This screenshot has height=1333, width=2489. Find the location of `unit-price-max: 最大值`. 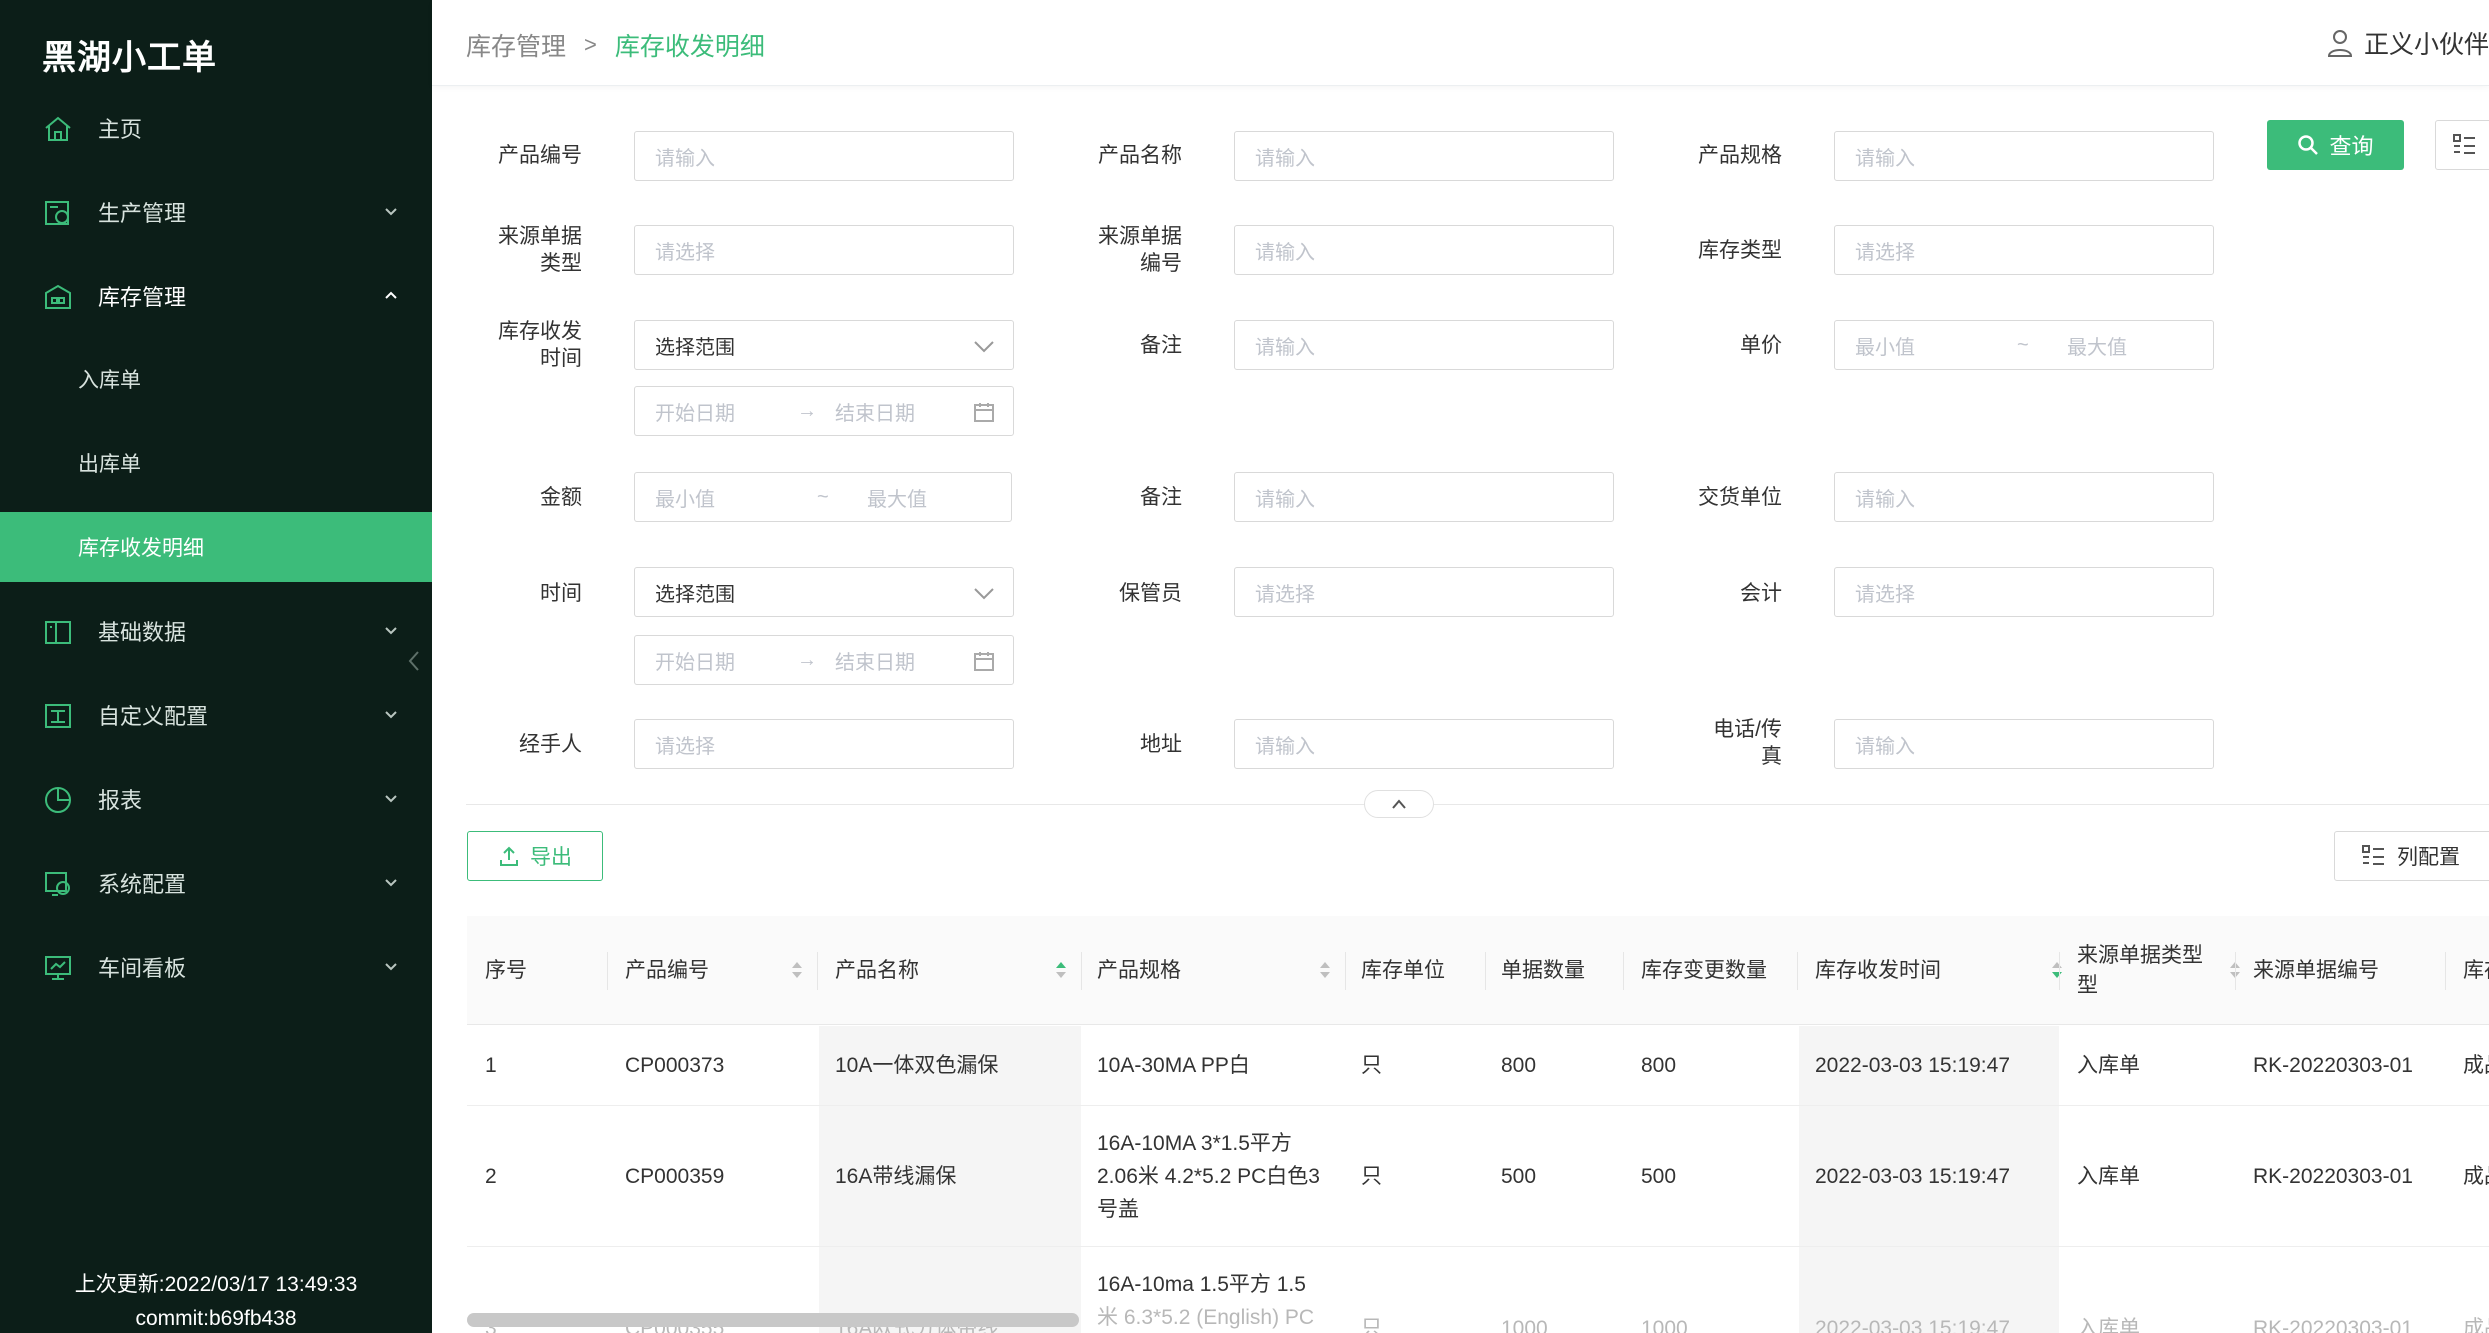

unit-price-max: 最大值 is located at coordinates (2097, 345).